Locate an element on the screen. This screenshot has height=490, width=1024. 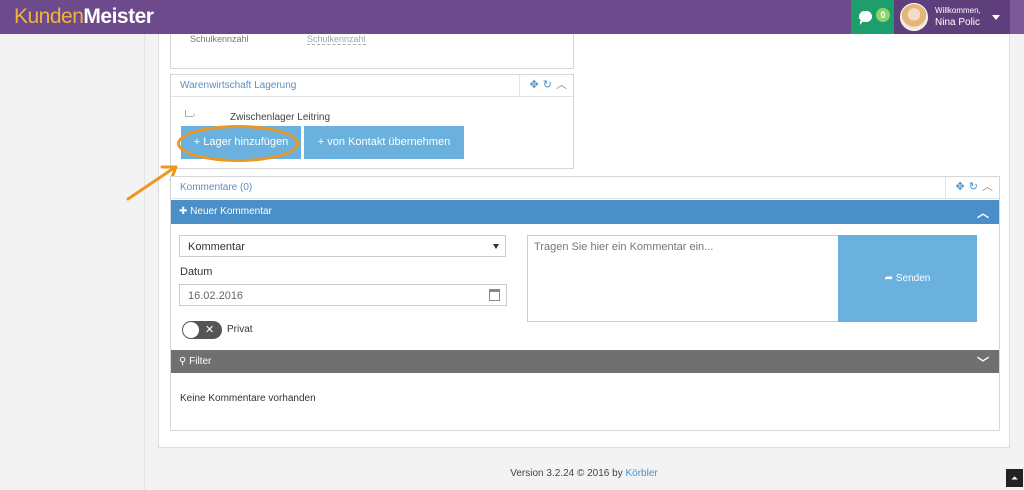
version-text: Version 3.2.24 © 2016 by is located at coordinates (568, 473).